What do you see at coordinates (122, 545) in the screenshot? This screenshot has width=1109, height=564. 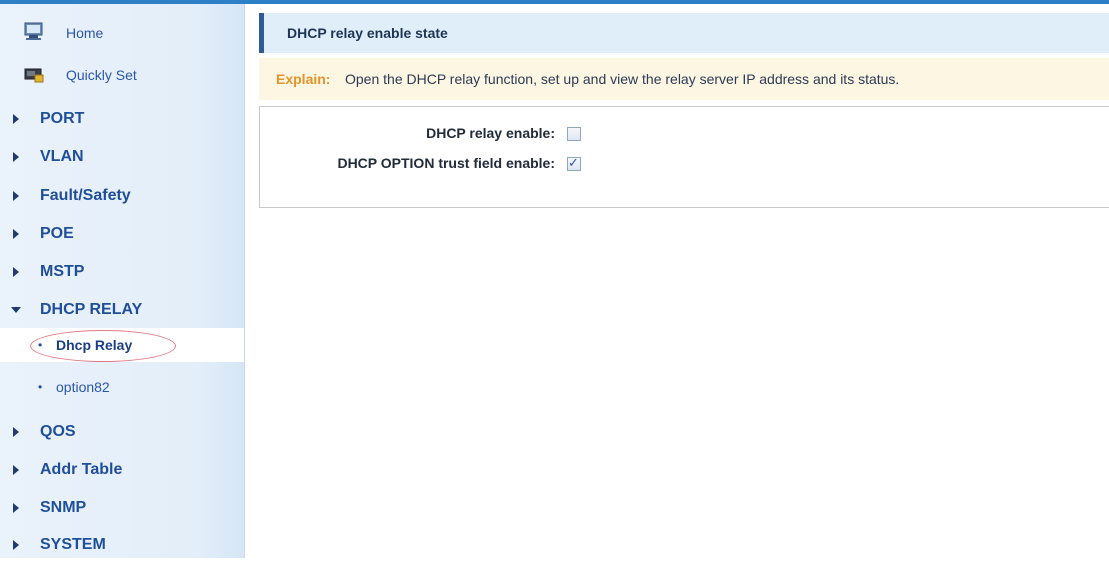 I see `sidebar-item-system: SYSTEM` at bounding box center [122, 545].